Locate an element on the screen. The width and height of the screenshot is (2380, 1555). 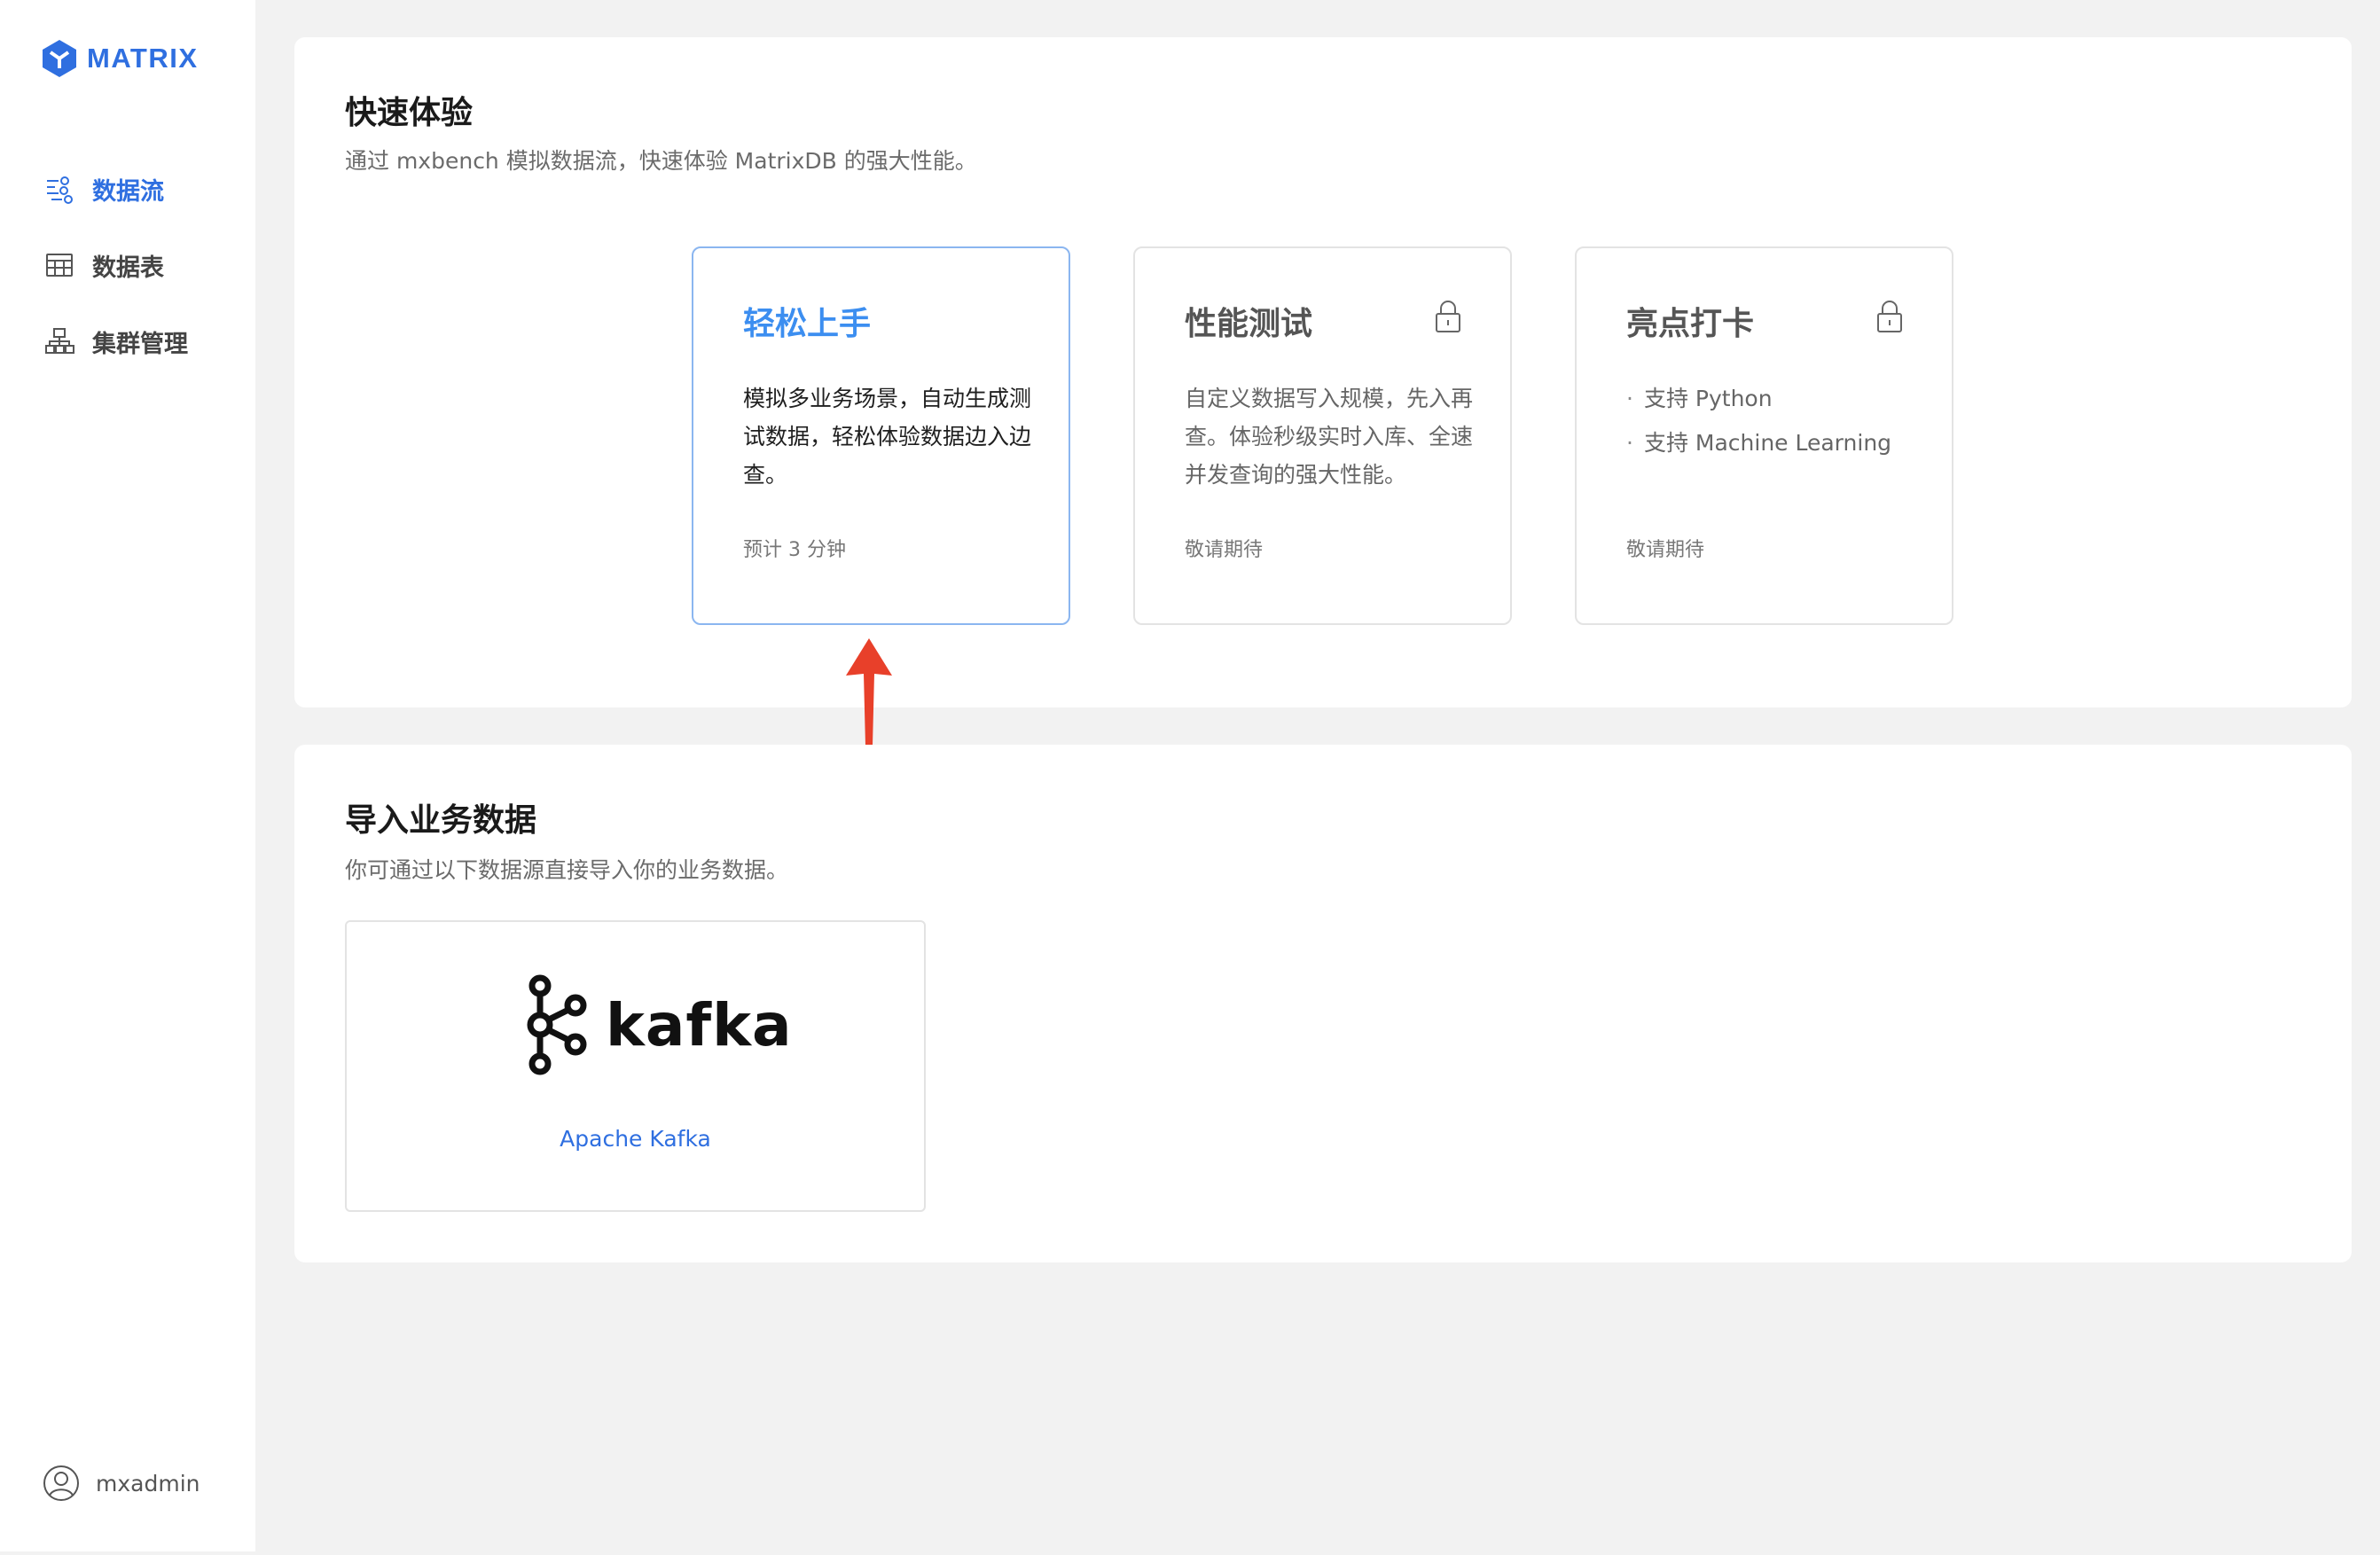
import-desc: 你可通过以下数据源直接导入你的业务数据。 is located at coordinates (567, 870).